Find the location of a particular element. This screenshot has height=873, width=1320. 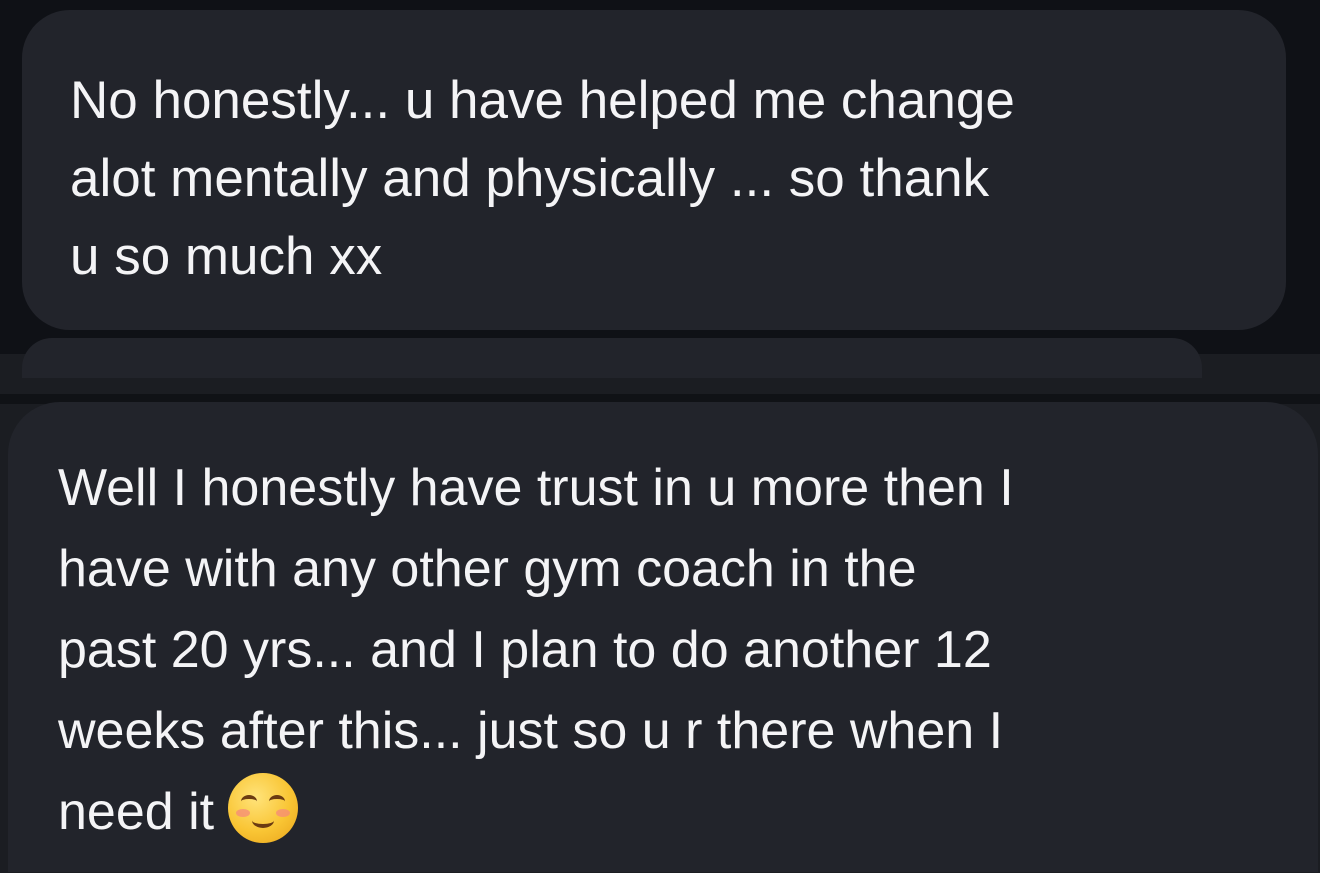

message-2-line-2: have with any other gym coach in the is located at coordinates (487, 569).